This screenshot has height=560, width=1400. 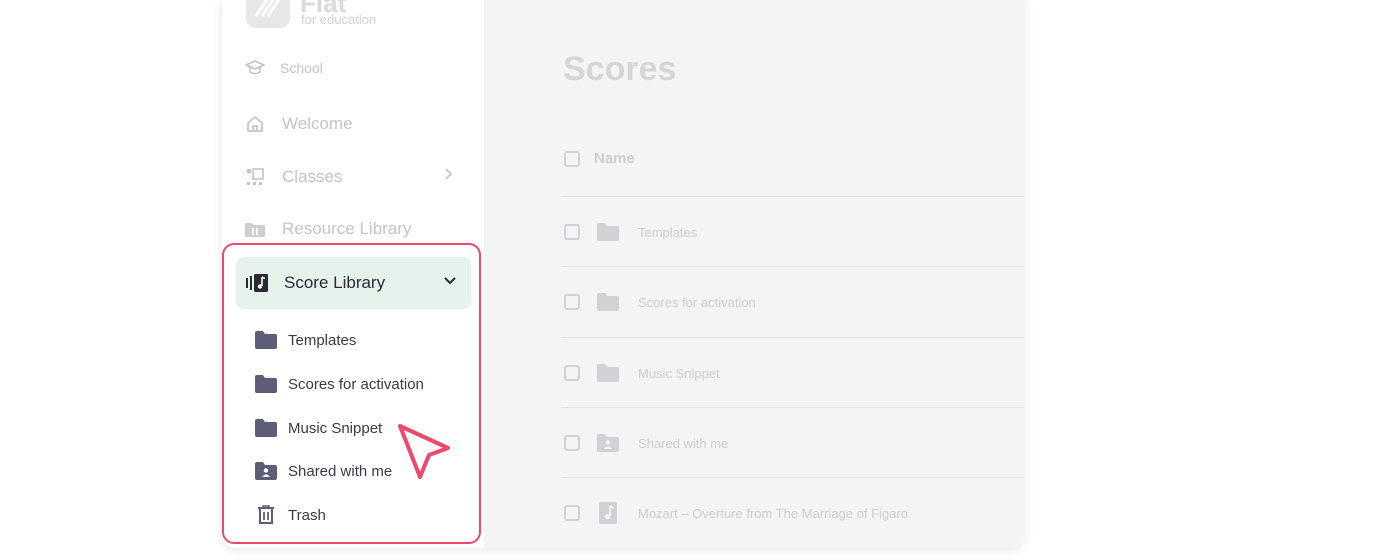 I want to click on sidebar-subitem-templates: Templates, so click(x=305, y=340).